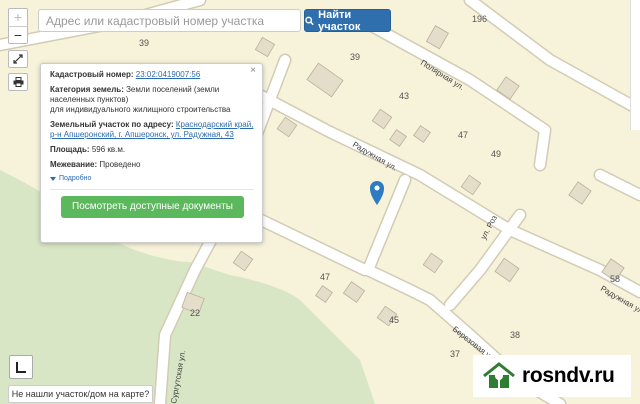 The height and width of the screenshot is (404, 640). What do you see at coordinates (455, 354) in the screenshot?
I see `house-number: 37` at bounding box center [455, 354].